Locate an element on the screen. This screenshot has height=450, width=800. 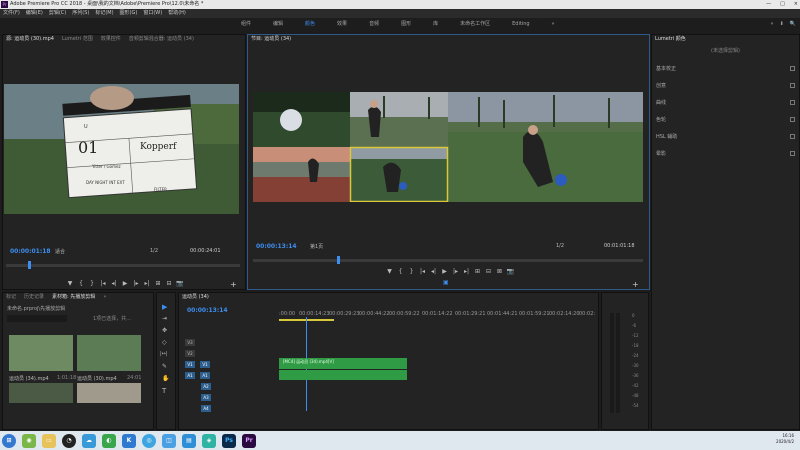
tab-lumetri-scopes: Lumetri 范围 is located at coordinates (77, 39).